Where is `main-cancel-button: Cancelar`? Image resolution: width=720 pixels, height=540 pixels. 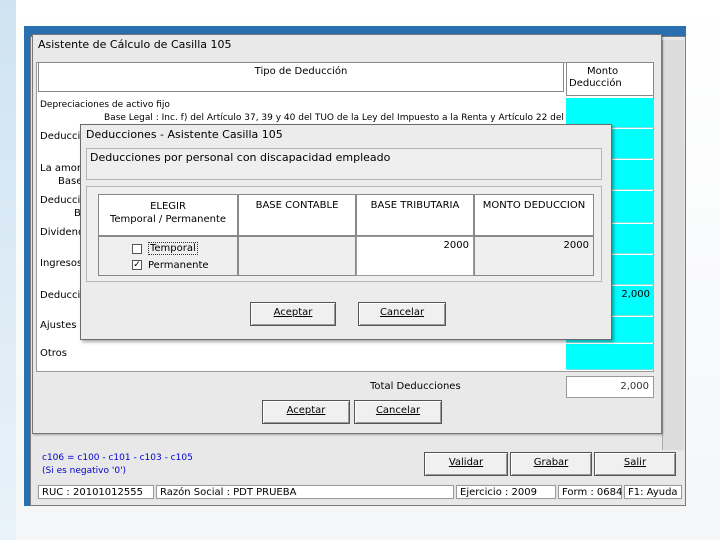 main-cancel-button: Cancelar is located at coordinates (398, 412).